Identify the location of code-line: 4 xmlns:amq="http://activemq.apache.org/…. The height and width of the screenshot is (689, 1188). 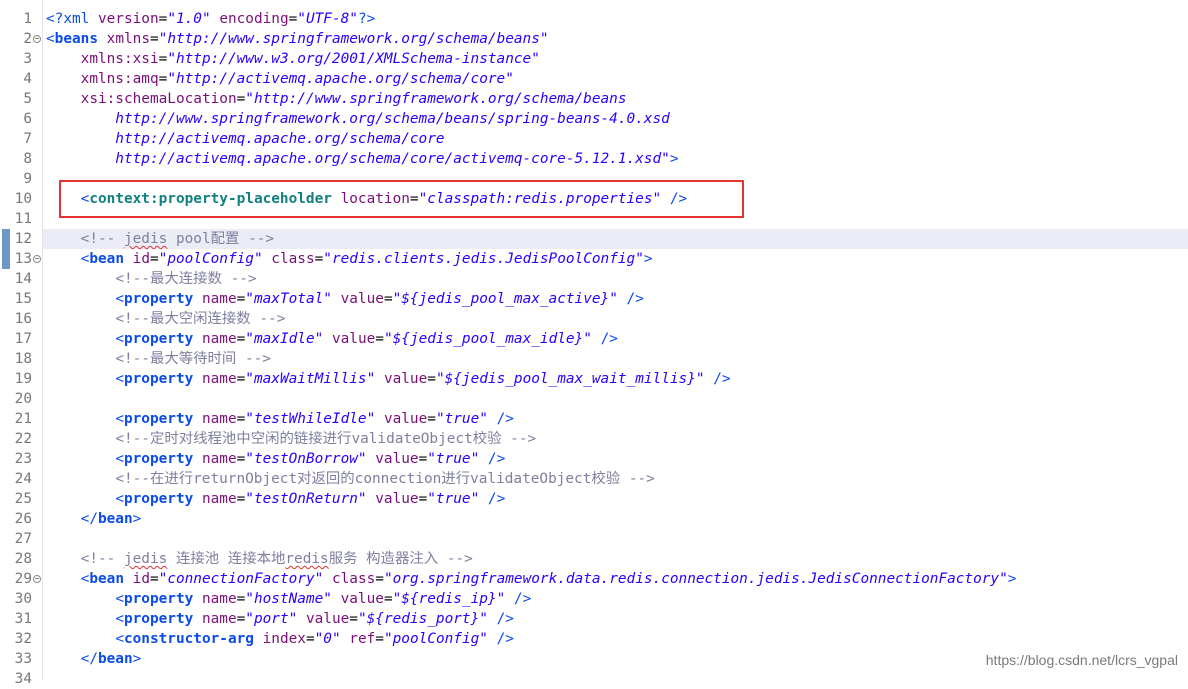
(594, 79).